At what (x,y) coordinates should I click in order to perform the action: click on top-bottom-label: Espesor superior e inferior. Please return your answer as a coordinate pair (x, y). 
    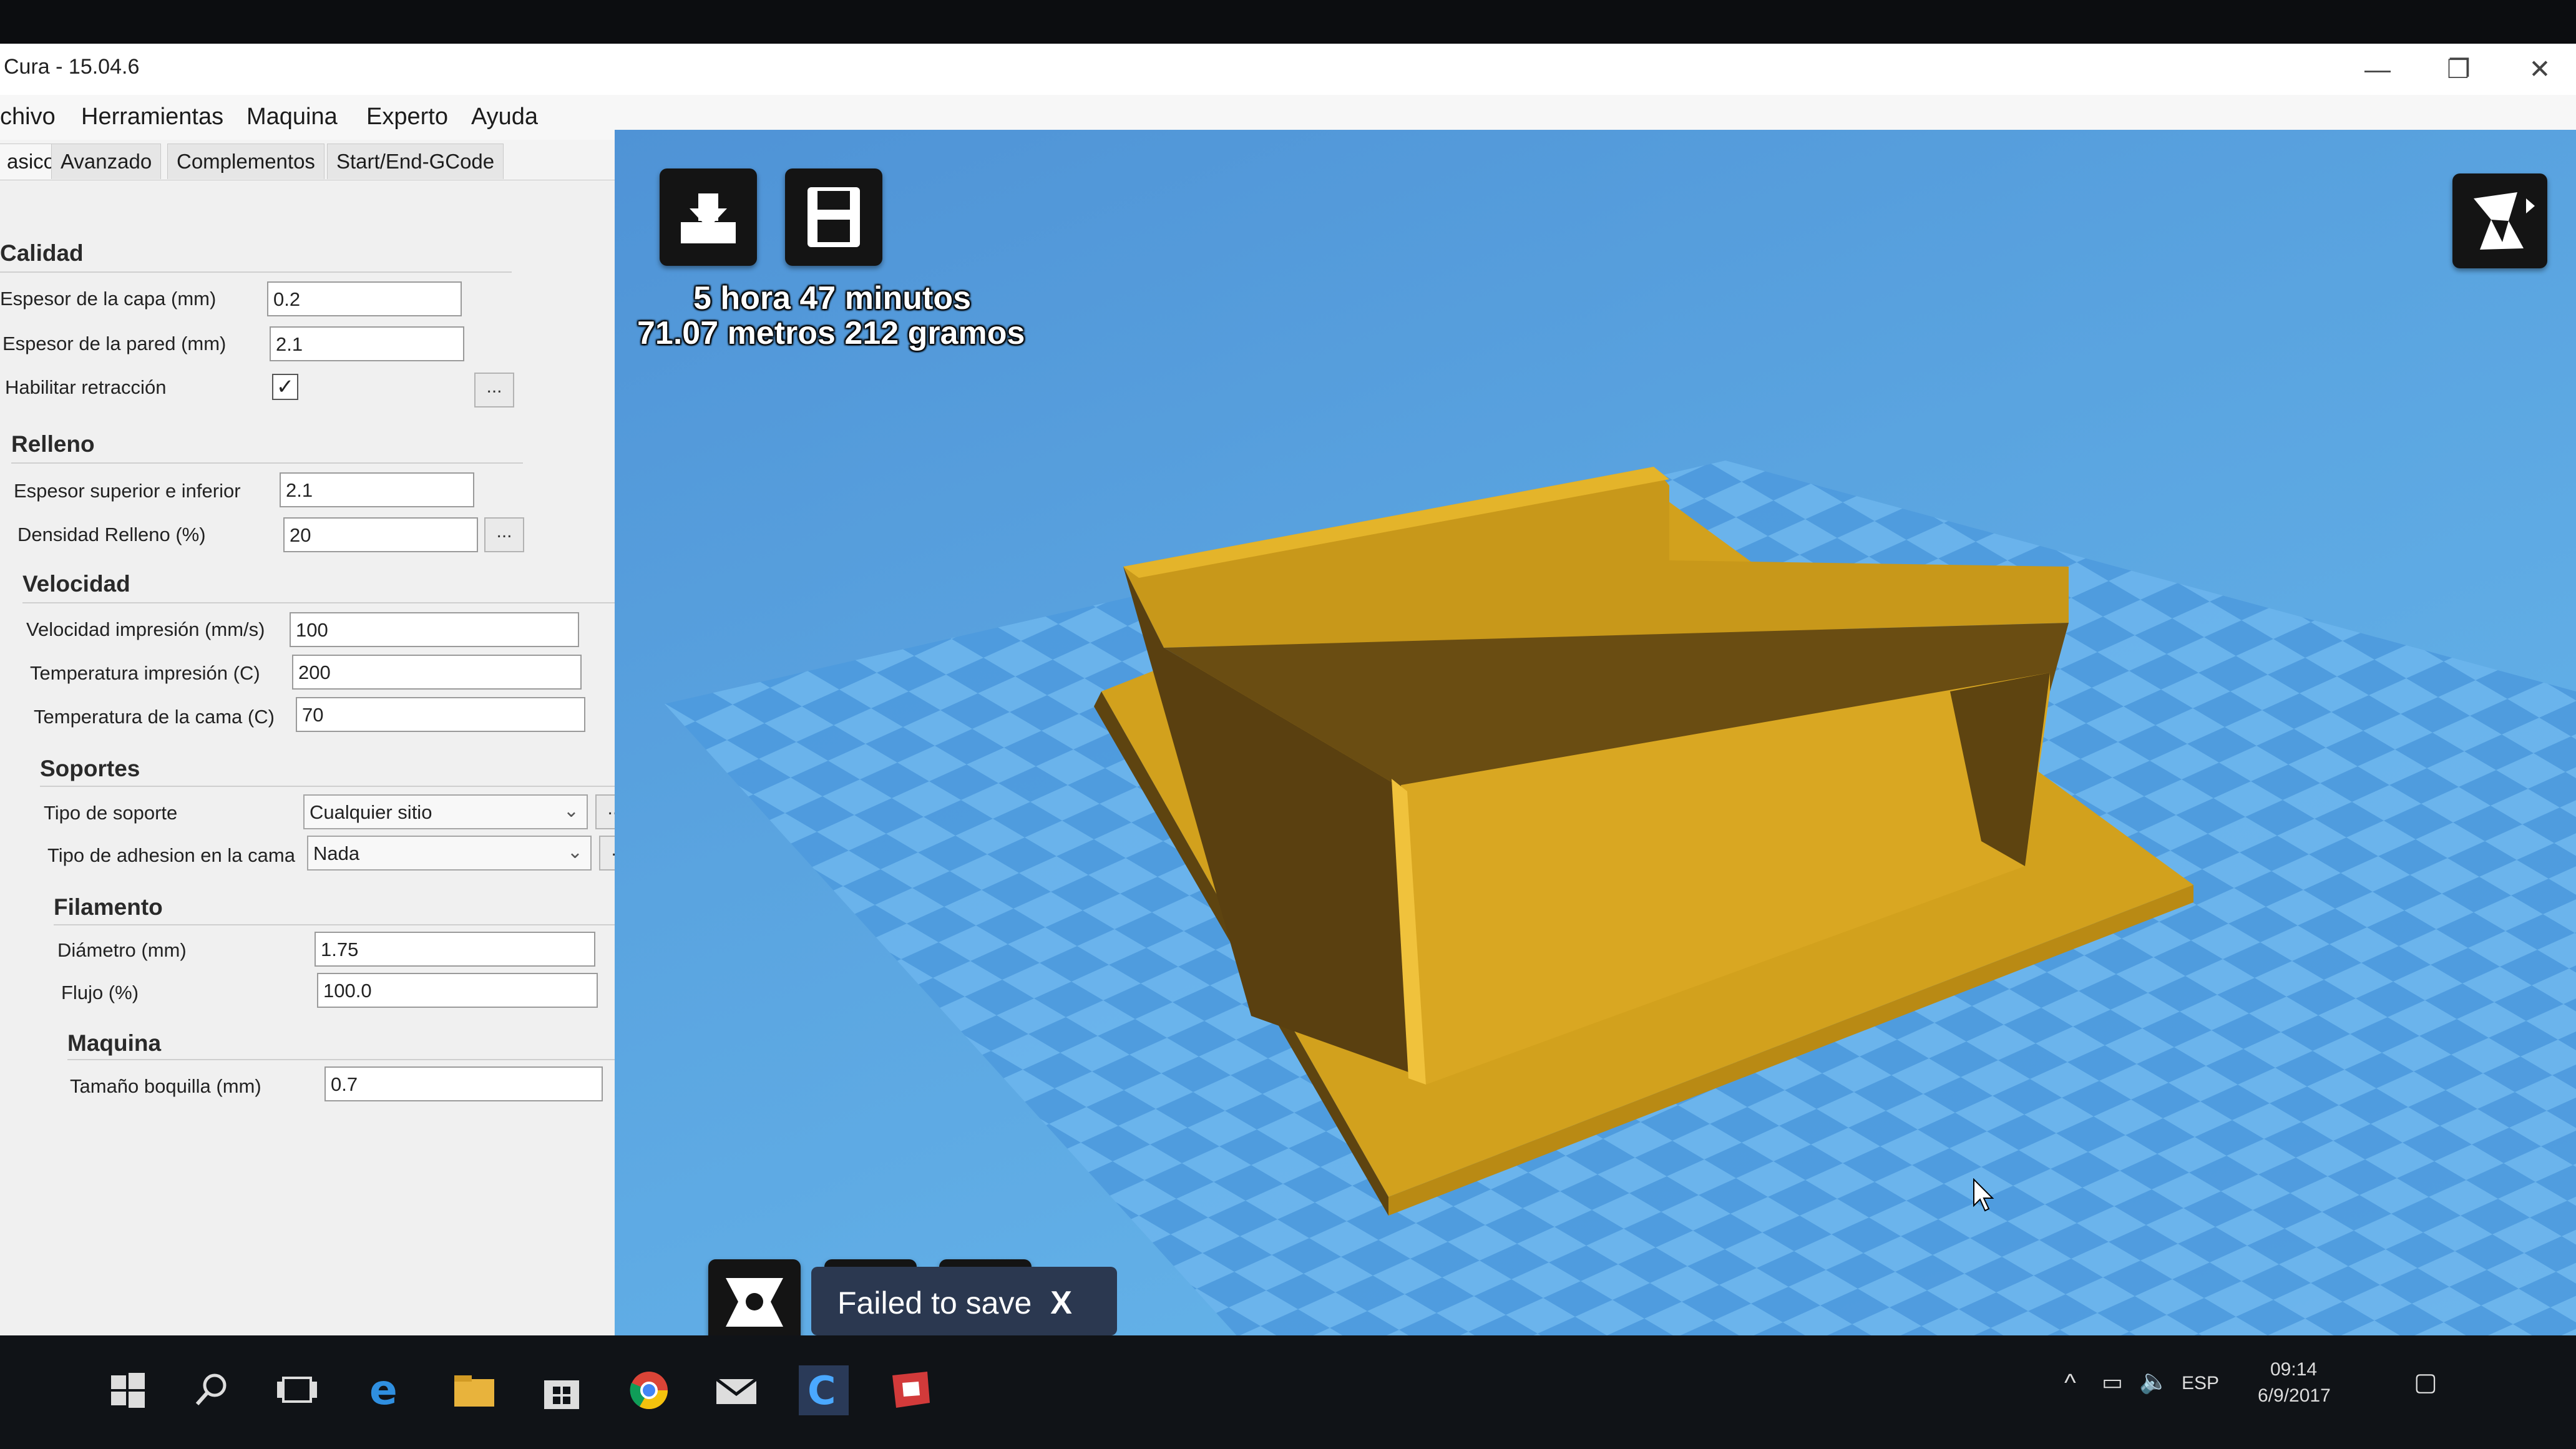
    Looking at the image, I should click on (127, 491).